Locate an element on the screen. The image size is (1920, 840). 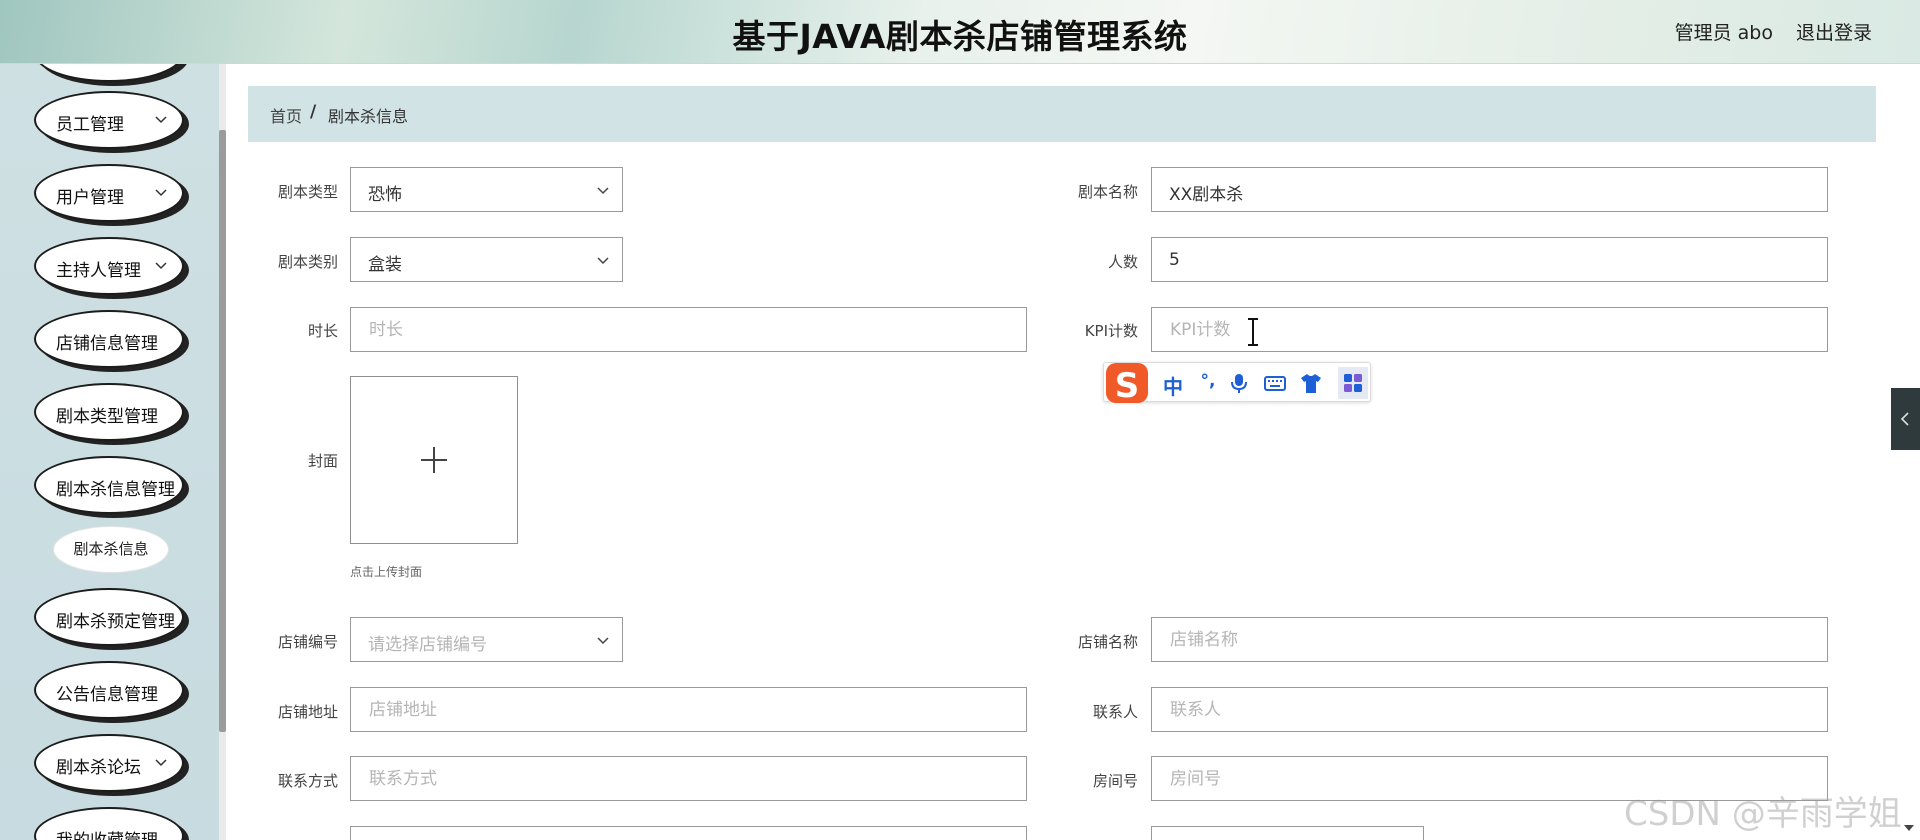
sidebar-item-script-info: 剧本杀信息管理 is located at coordinates (109, 485).